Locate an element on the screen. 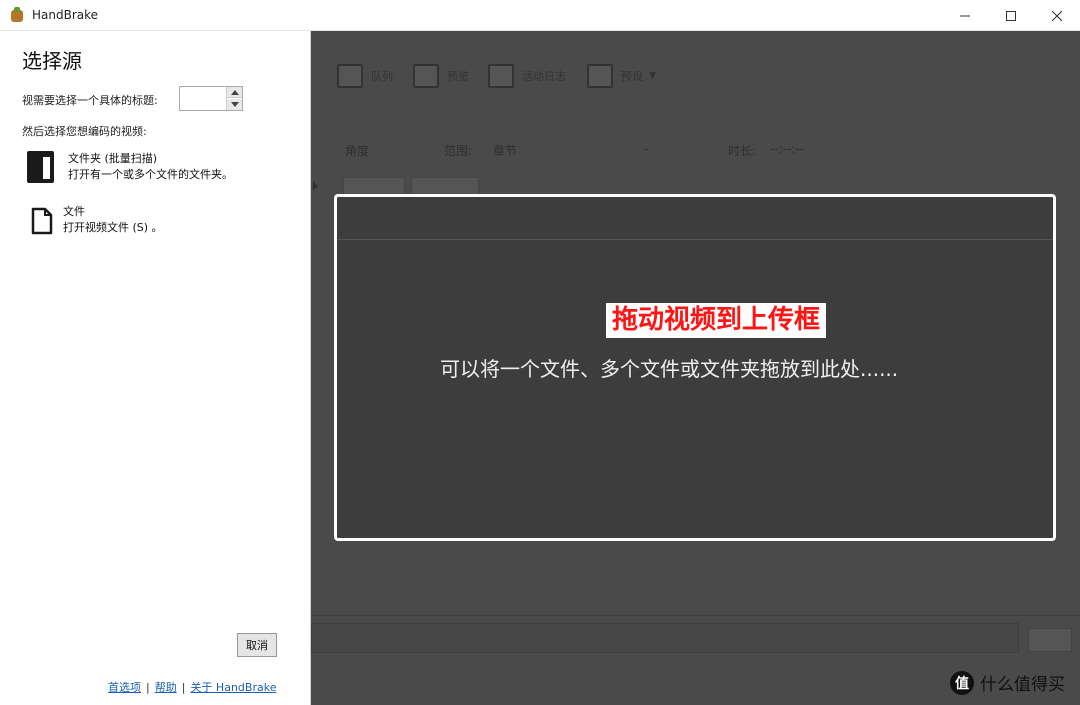  expand-arrow-icon is located at coordinates (315, 186).